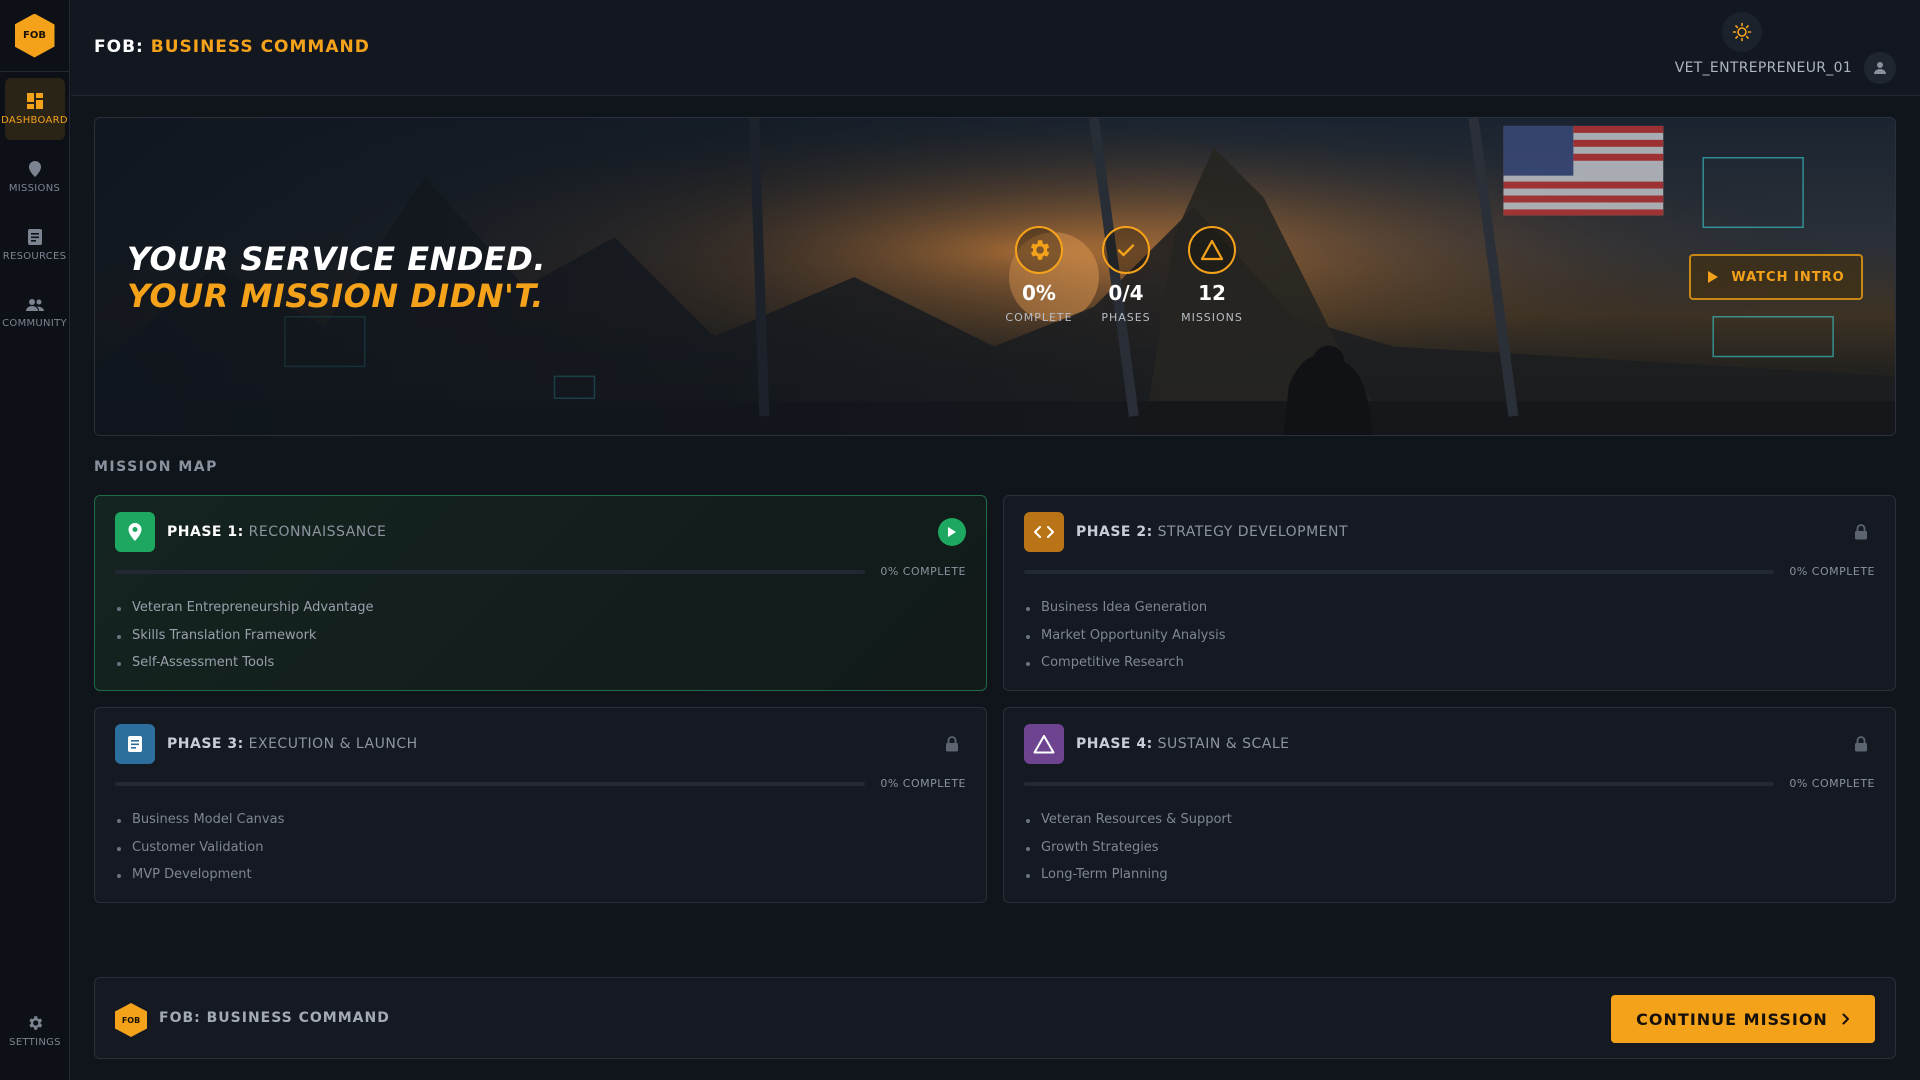 This screenshot has width=1920, height=1080. Describe the element at coordinates (198, 847) in the screenshot. I see `task-label: Customer Validation` at that location.